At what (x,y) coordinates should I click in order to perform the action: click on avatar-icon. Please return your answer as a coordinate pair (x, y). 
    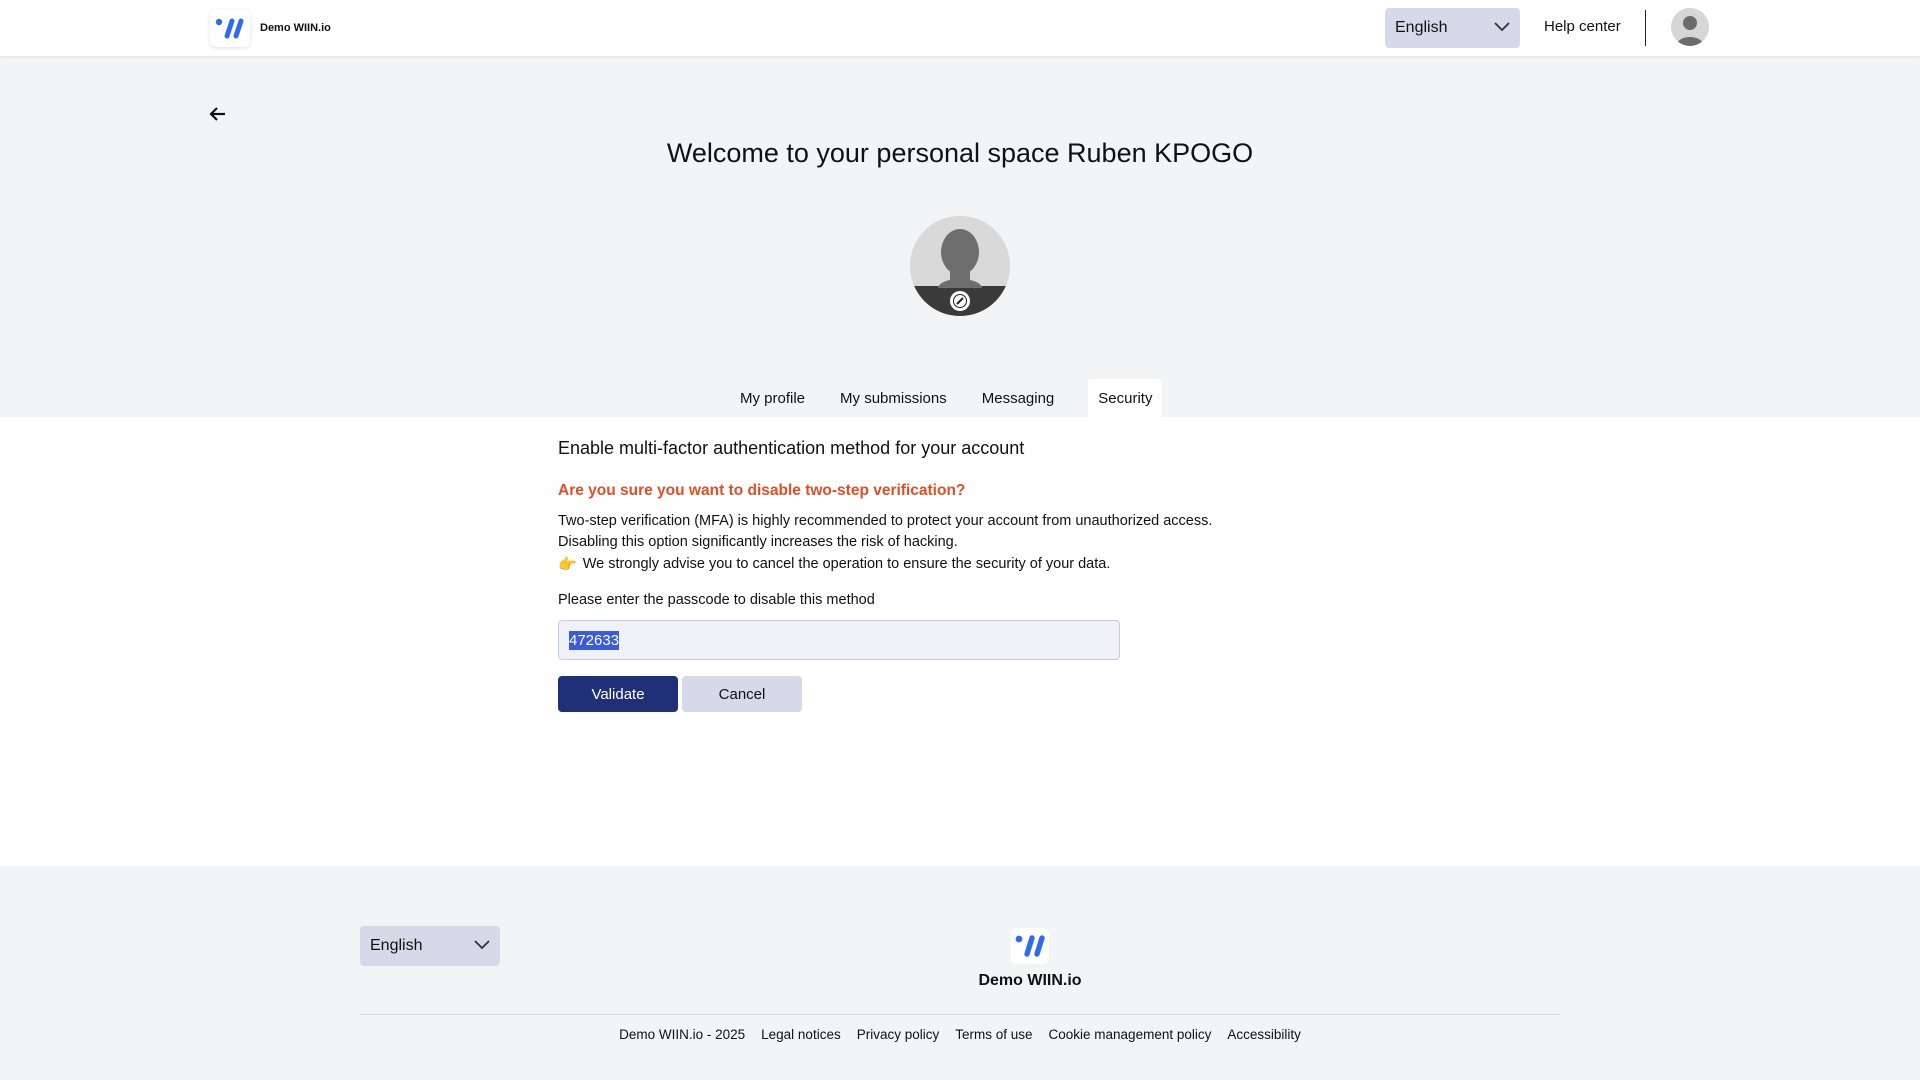
    Looking at the image, I should click on (1690, 27).